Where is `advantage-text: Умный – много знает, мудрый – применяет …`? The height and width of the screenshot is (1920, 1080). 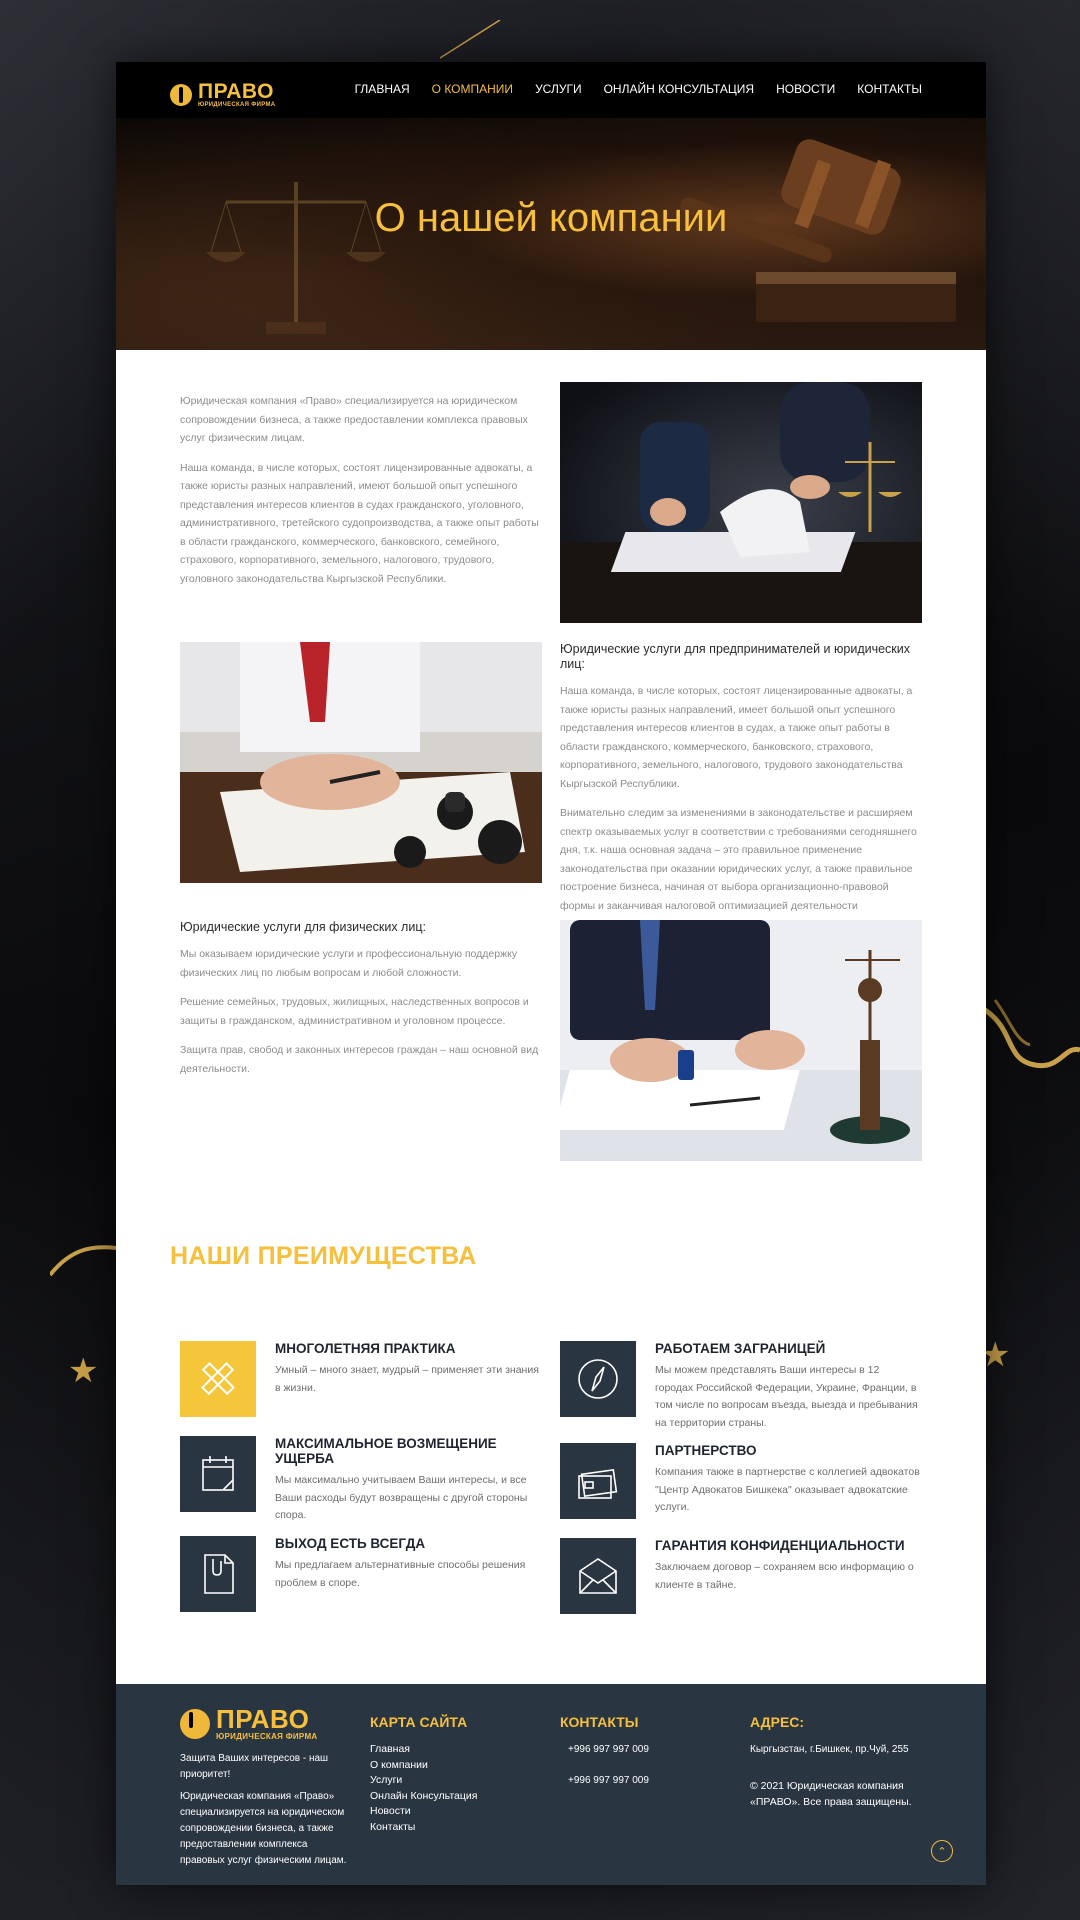 advantage-text: Умный – много знает, мудрый – применяет … is located at coordinates (407, 1379).